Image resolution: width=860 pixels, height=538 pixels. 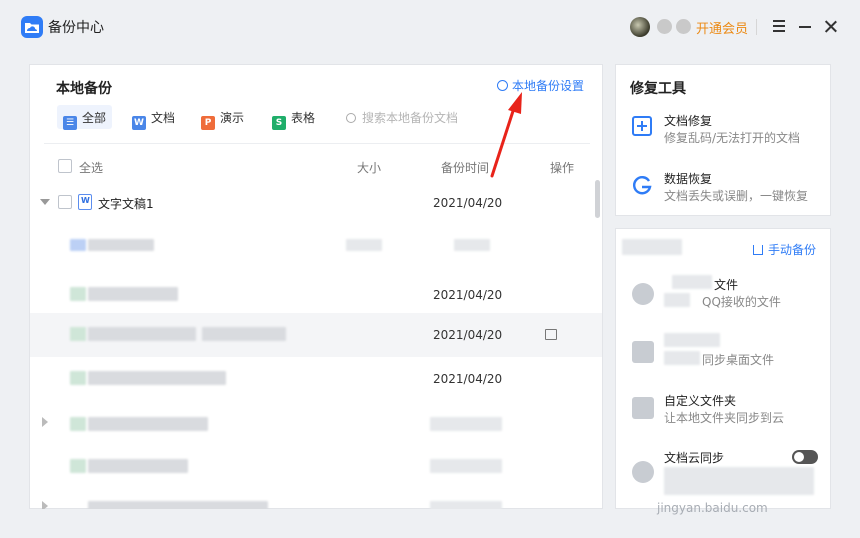 I want to click on search-input: 搜索本地备份文档, so click(x=402, y=117).